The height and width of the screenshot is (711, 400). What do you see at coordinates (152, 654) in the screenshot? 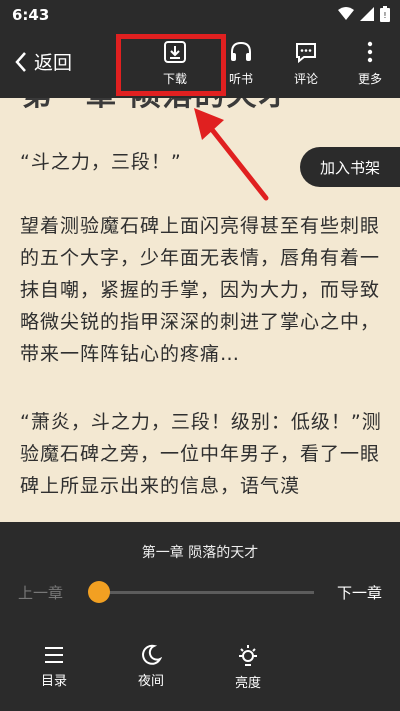
I see `moon-icon` at bounding box center [152, 654].